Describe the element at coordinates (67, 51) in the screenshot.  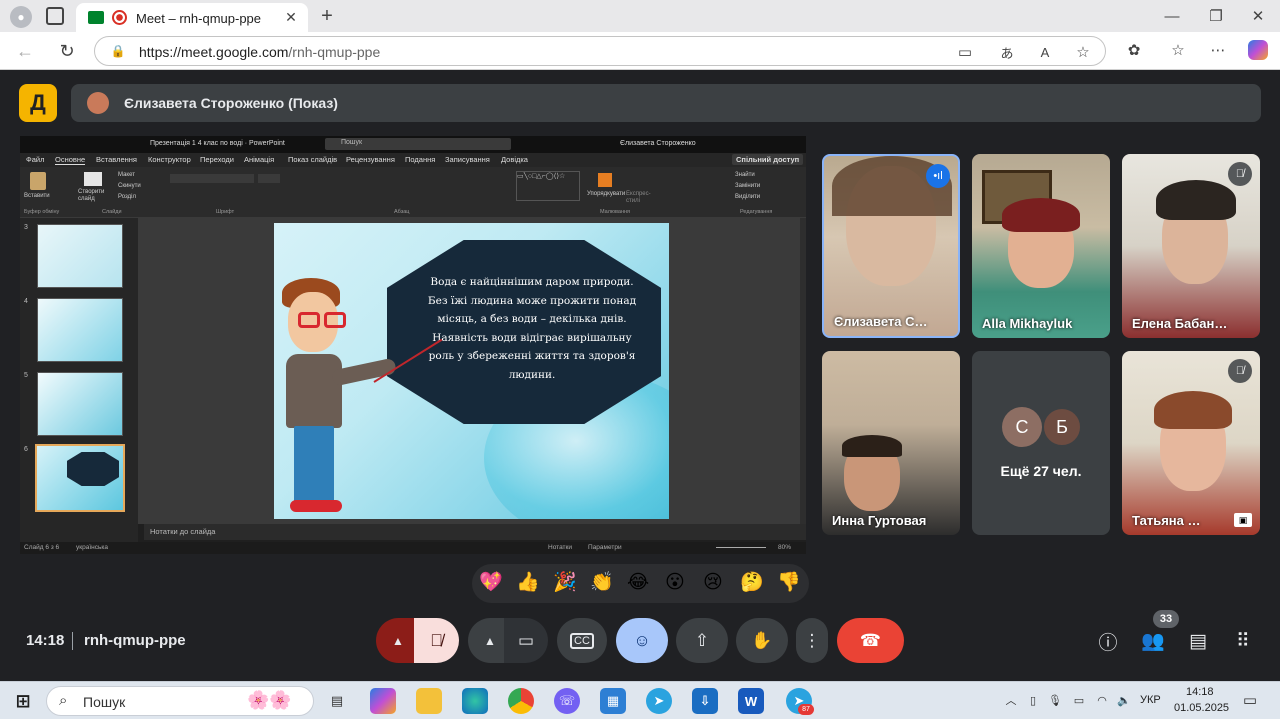
I see `reload-icon: ↻` at that location.